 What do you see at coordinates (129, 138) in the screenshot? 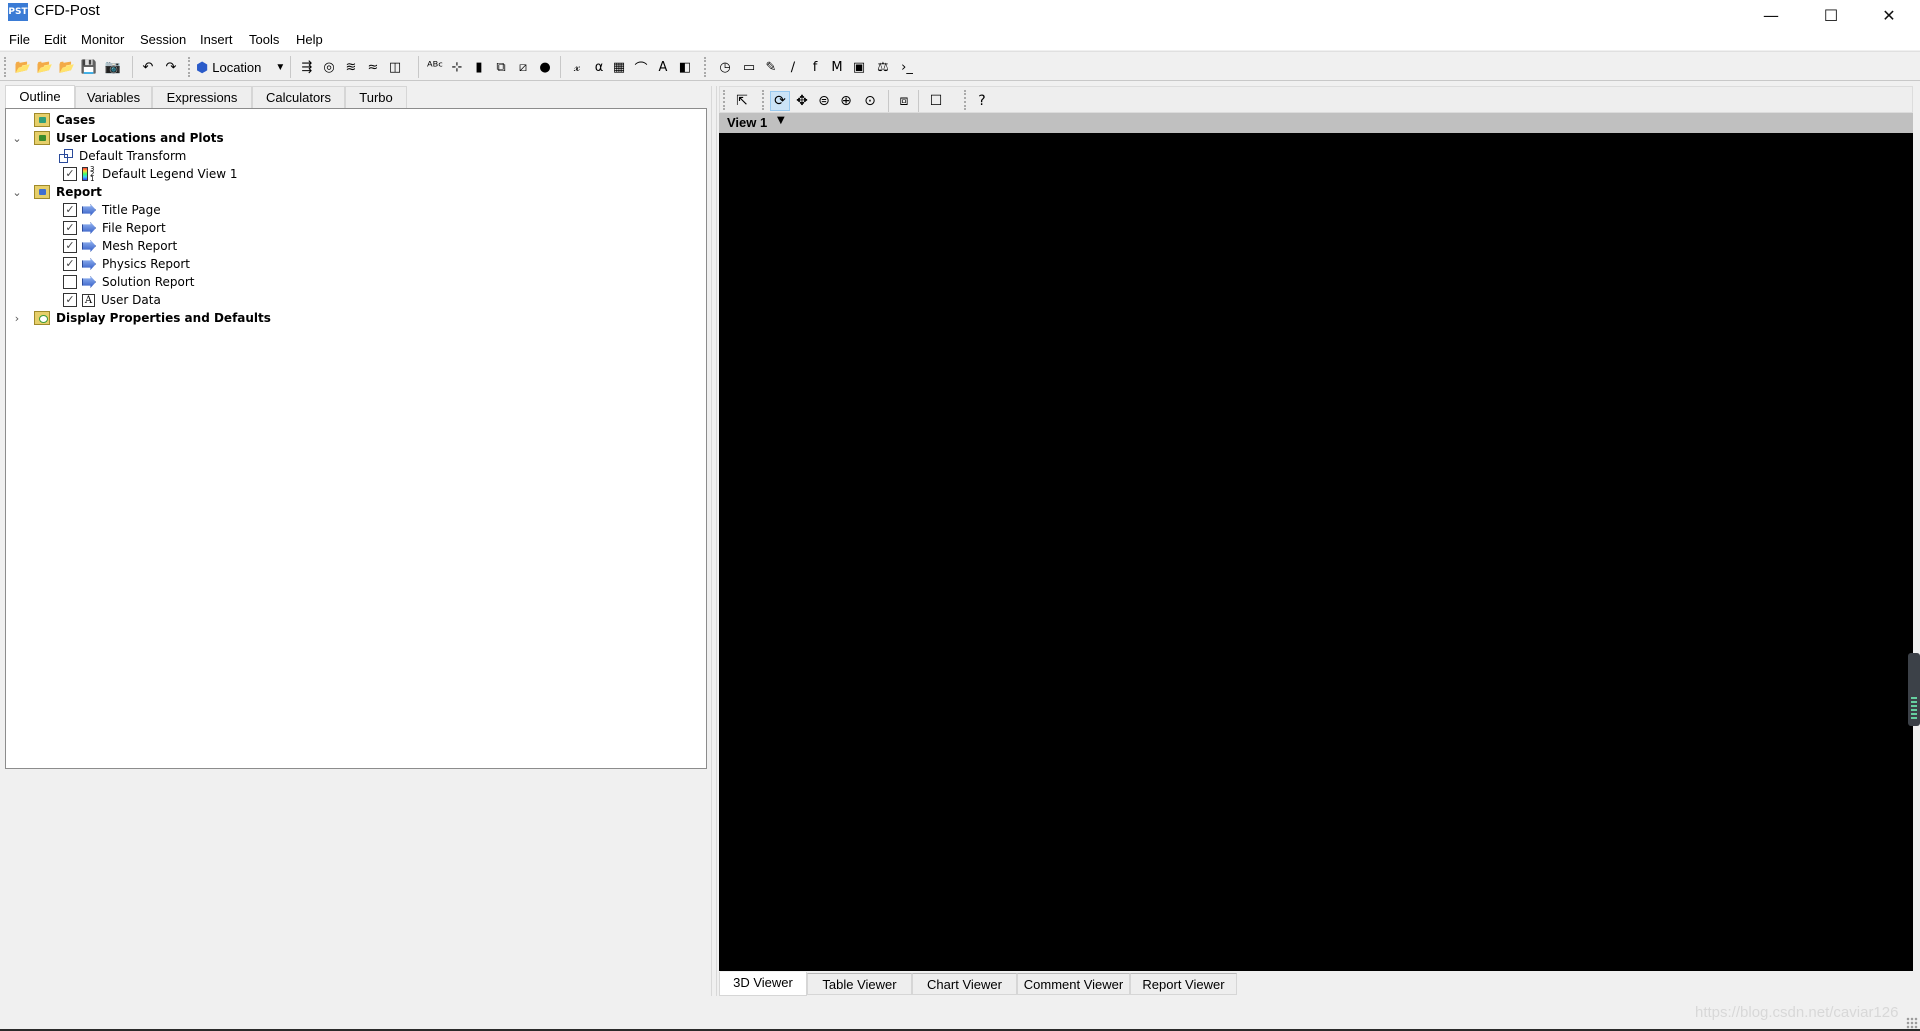
I see `tree-item-user-locations: User Locations and Plots` at bounding box center [129, 138].